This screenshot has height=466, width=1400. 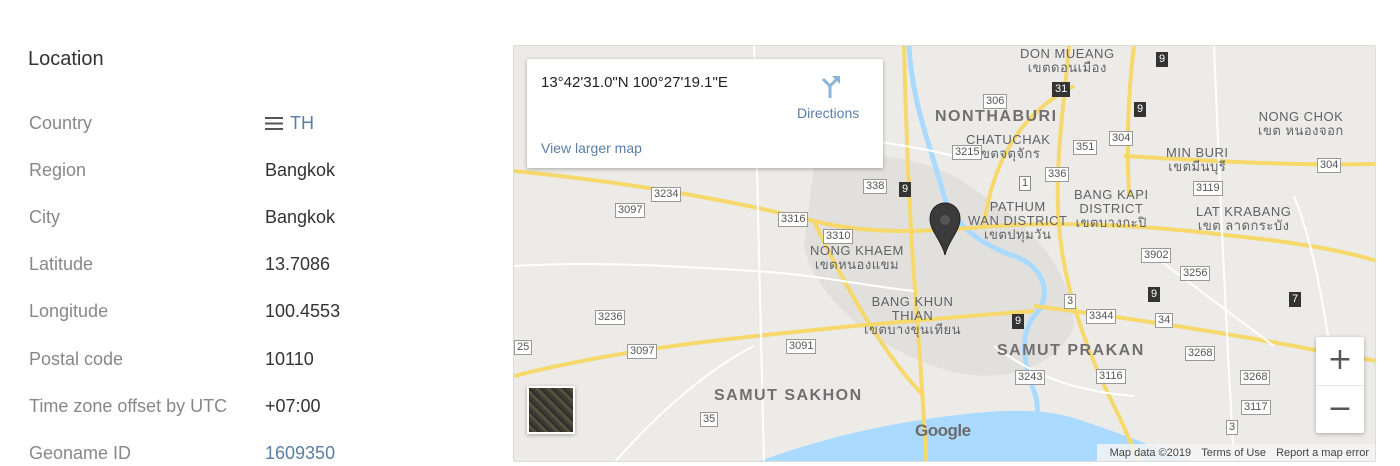 What do you see at coordinates (300, 170) in the screenshot?
I see `region-value: Bangkok` at bounding box center [300, 170].